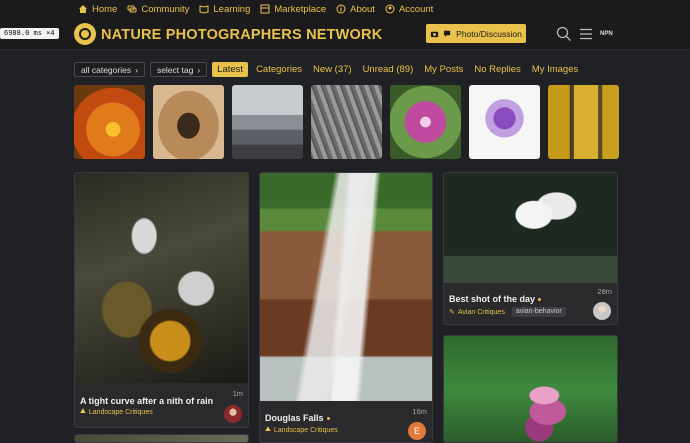 The height and width of the screenshot is (443, 690). What do you see at coordinates (419, 411) in the screenshot?
I see `topic-timestamp: 16m` at bounding box center [419, 411].